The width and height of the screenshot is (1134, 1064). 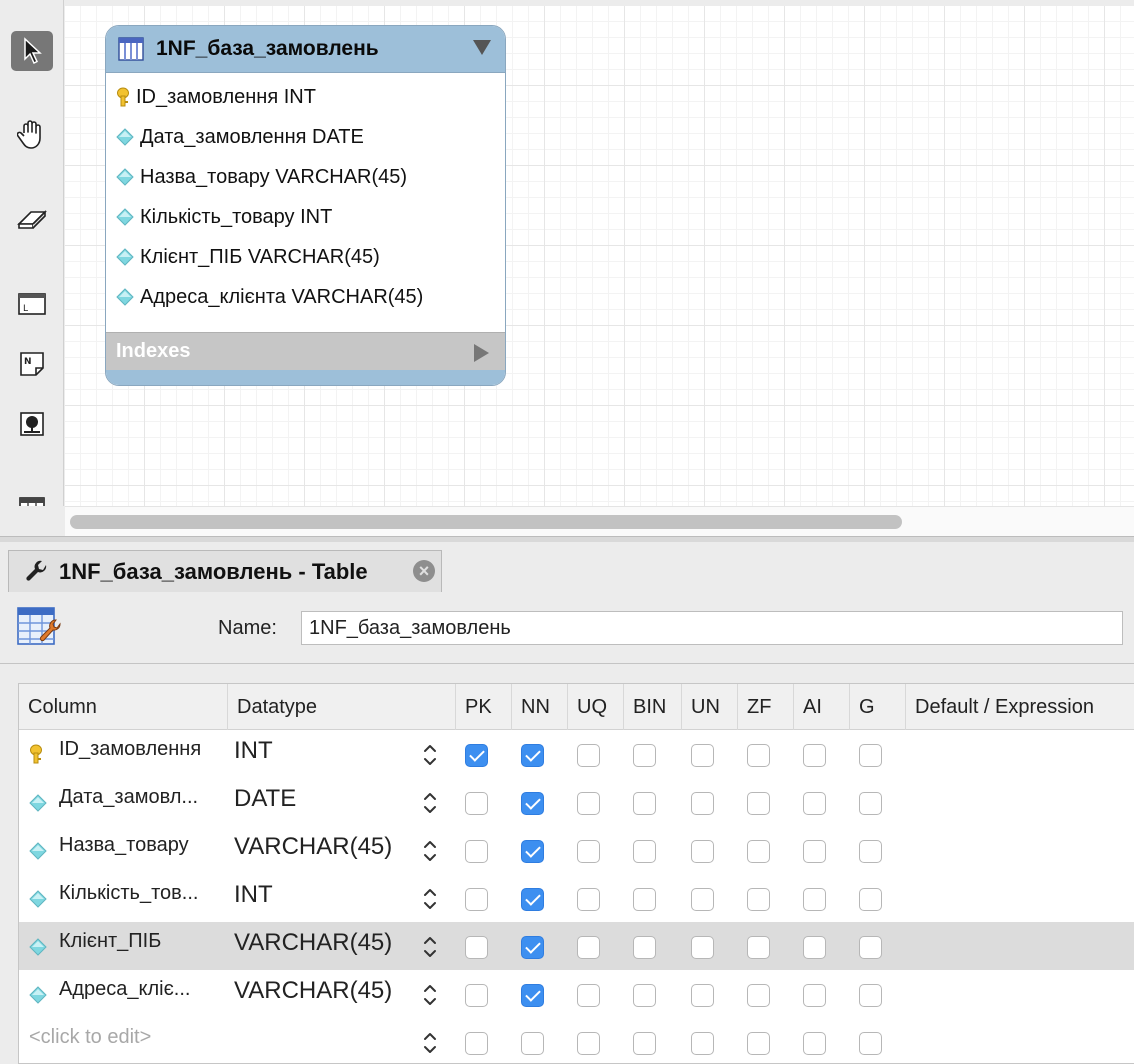 I want to click on entity-header: 1NF_база_замовлень, so click(x=305, y=49).